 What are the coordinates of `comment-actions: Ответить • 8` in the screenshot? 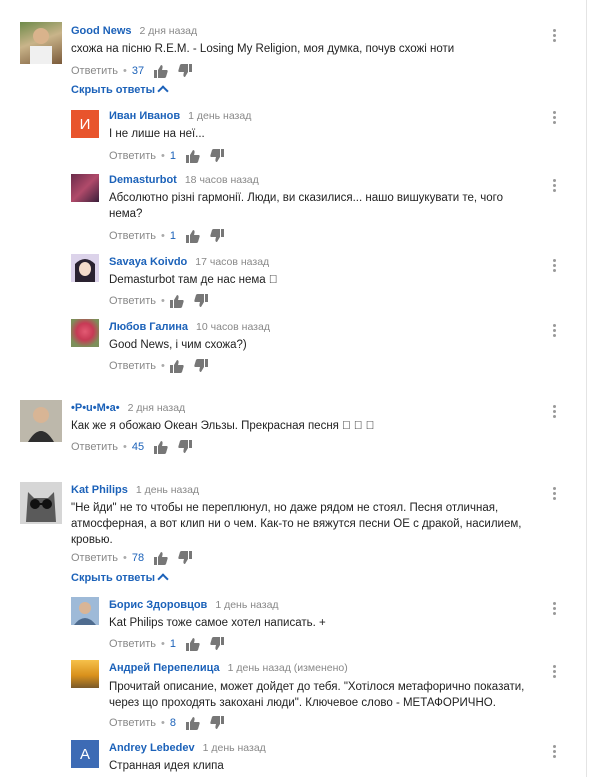 It's located at (171, 723).